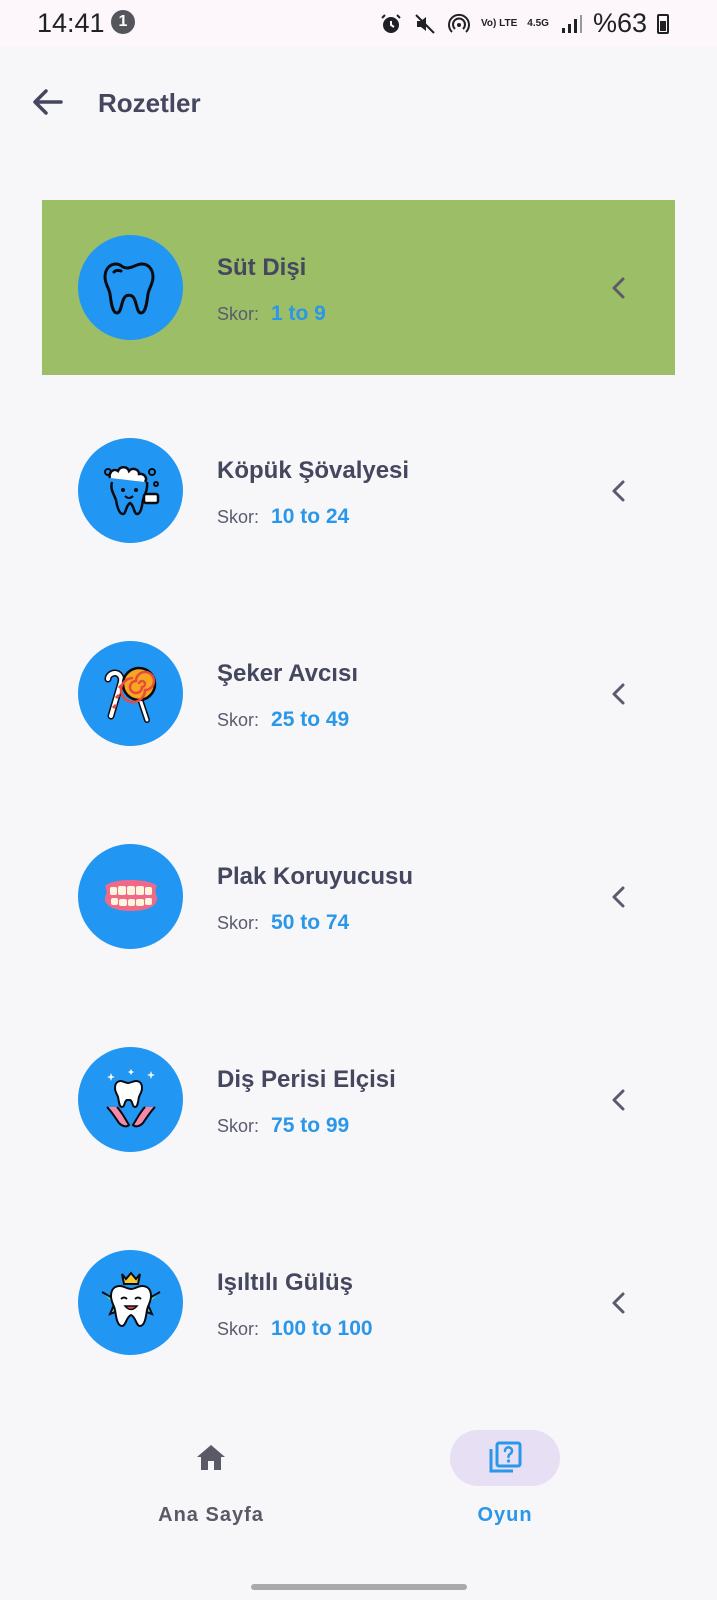  Describe the element at coordinates (358, 693) in the screenshot. I see `badge-item-seker-avcisi: Şeker Avcısı Skor: 25 to 49` at that location.